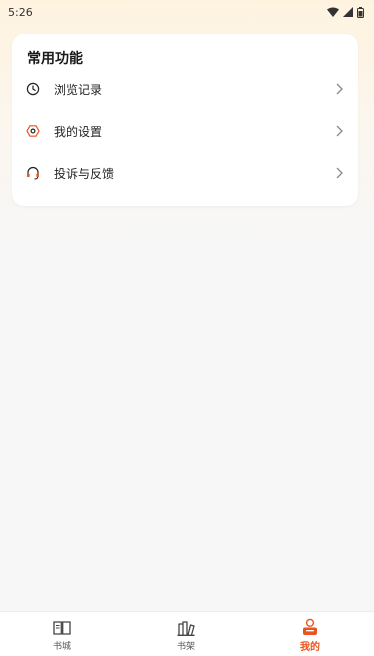 The image size is (374, 656). What do you see at coordinates (20, 12) in the screenshot?
I see `status-time: 5:26` at bounding box center [20, 12].